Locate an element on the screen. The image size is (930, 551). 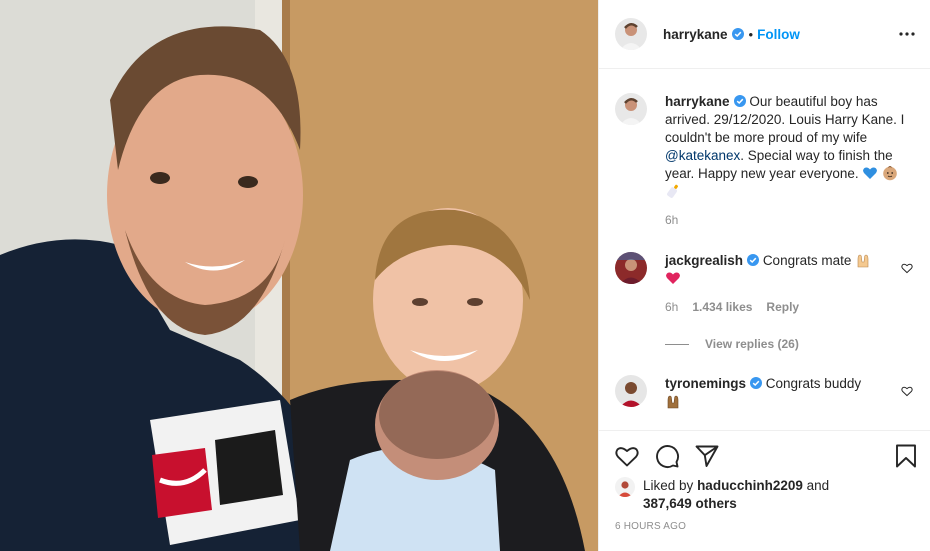
commenter-username: jackgrealish is located at coordinates (704, 260).